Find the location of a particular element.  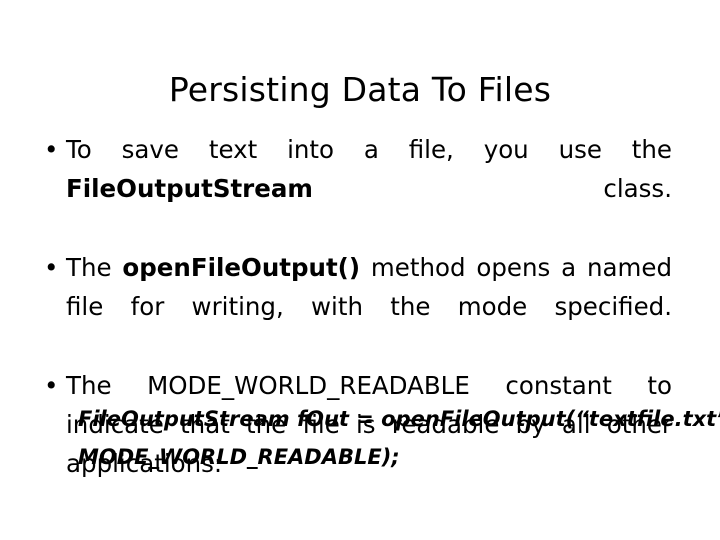

bullet-segment-emphasis: FileOutputStream is located at coordinates (189, 188).